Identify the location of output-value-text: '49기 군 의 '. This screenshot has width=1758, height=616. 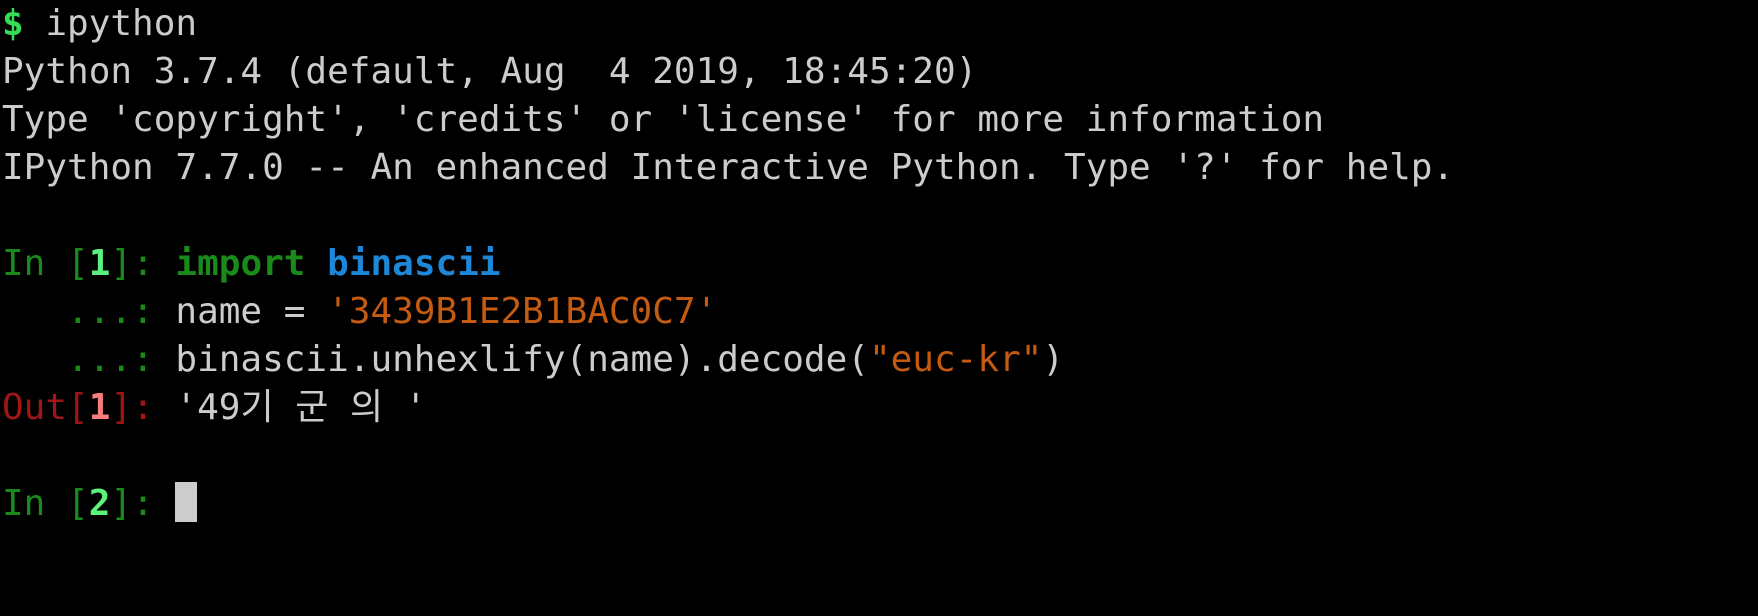
(301, 407).